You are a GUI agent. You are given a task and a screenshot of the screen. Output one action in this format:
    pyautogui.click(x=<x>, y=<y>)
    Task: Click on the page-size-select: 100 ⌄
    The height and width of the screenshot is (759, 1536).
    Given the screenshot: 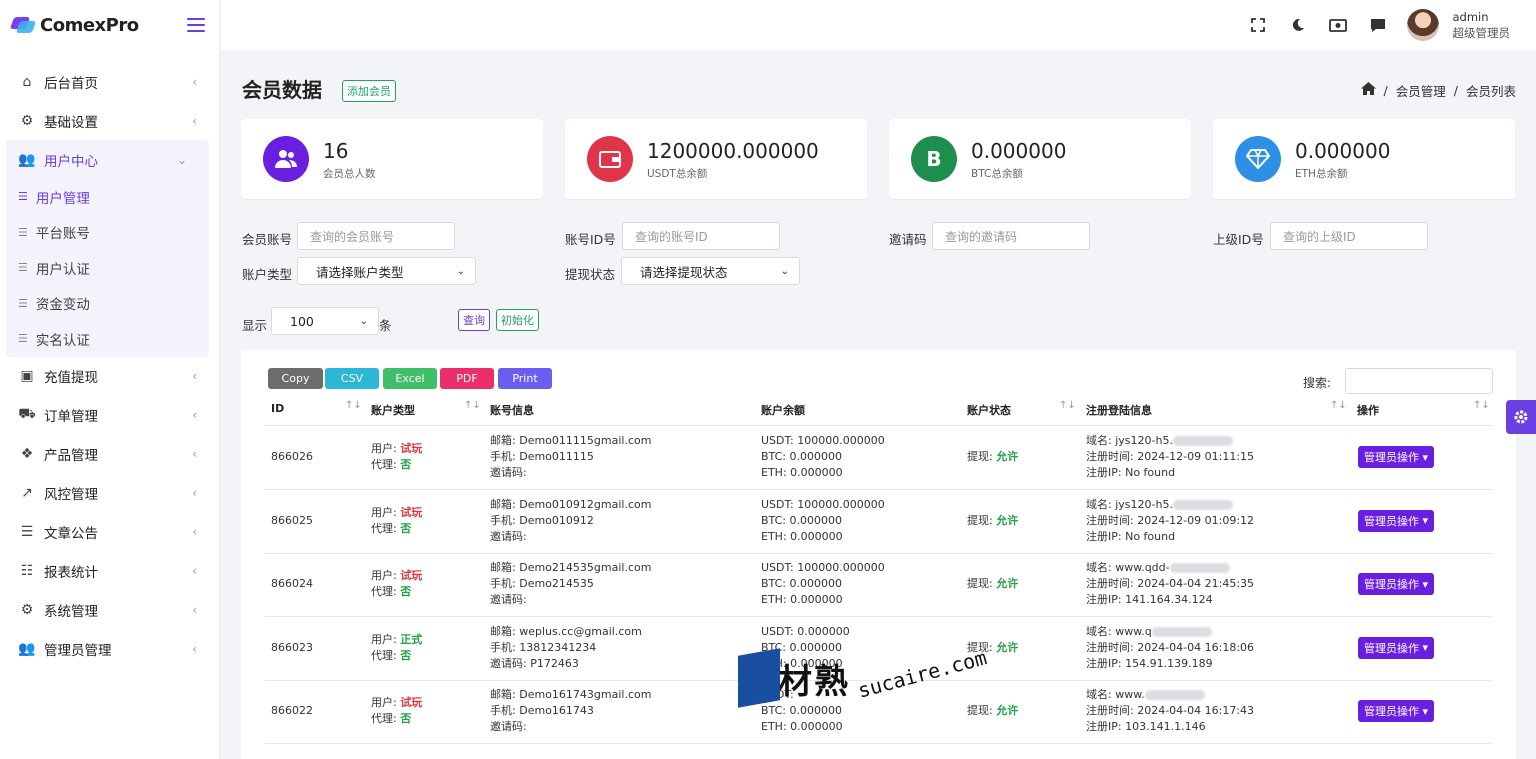 What is the action you would take?
    pyautogui.click(x=325, y=321)
    